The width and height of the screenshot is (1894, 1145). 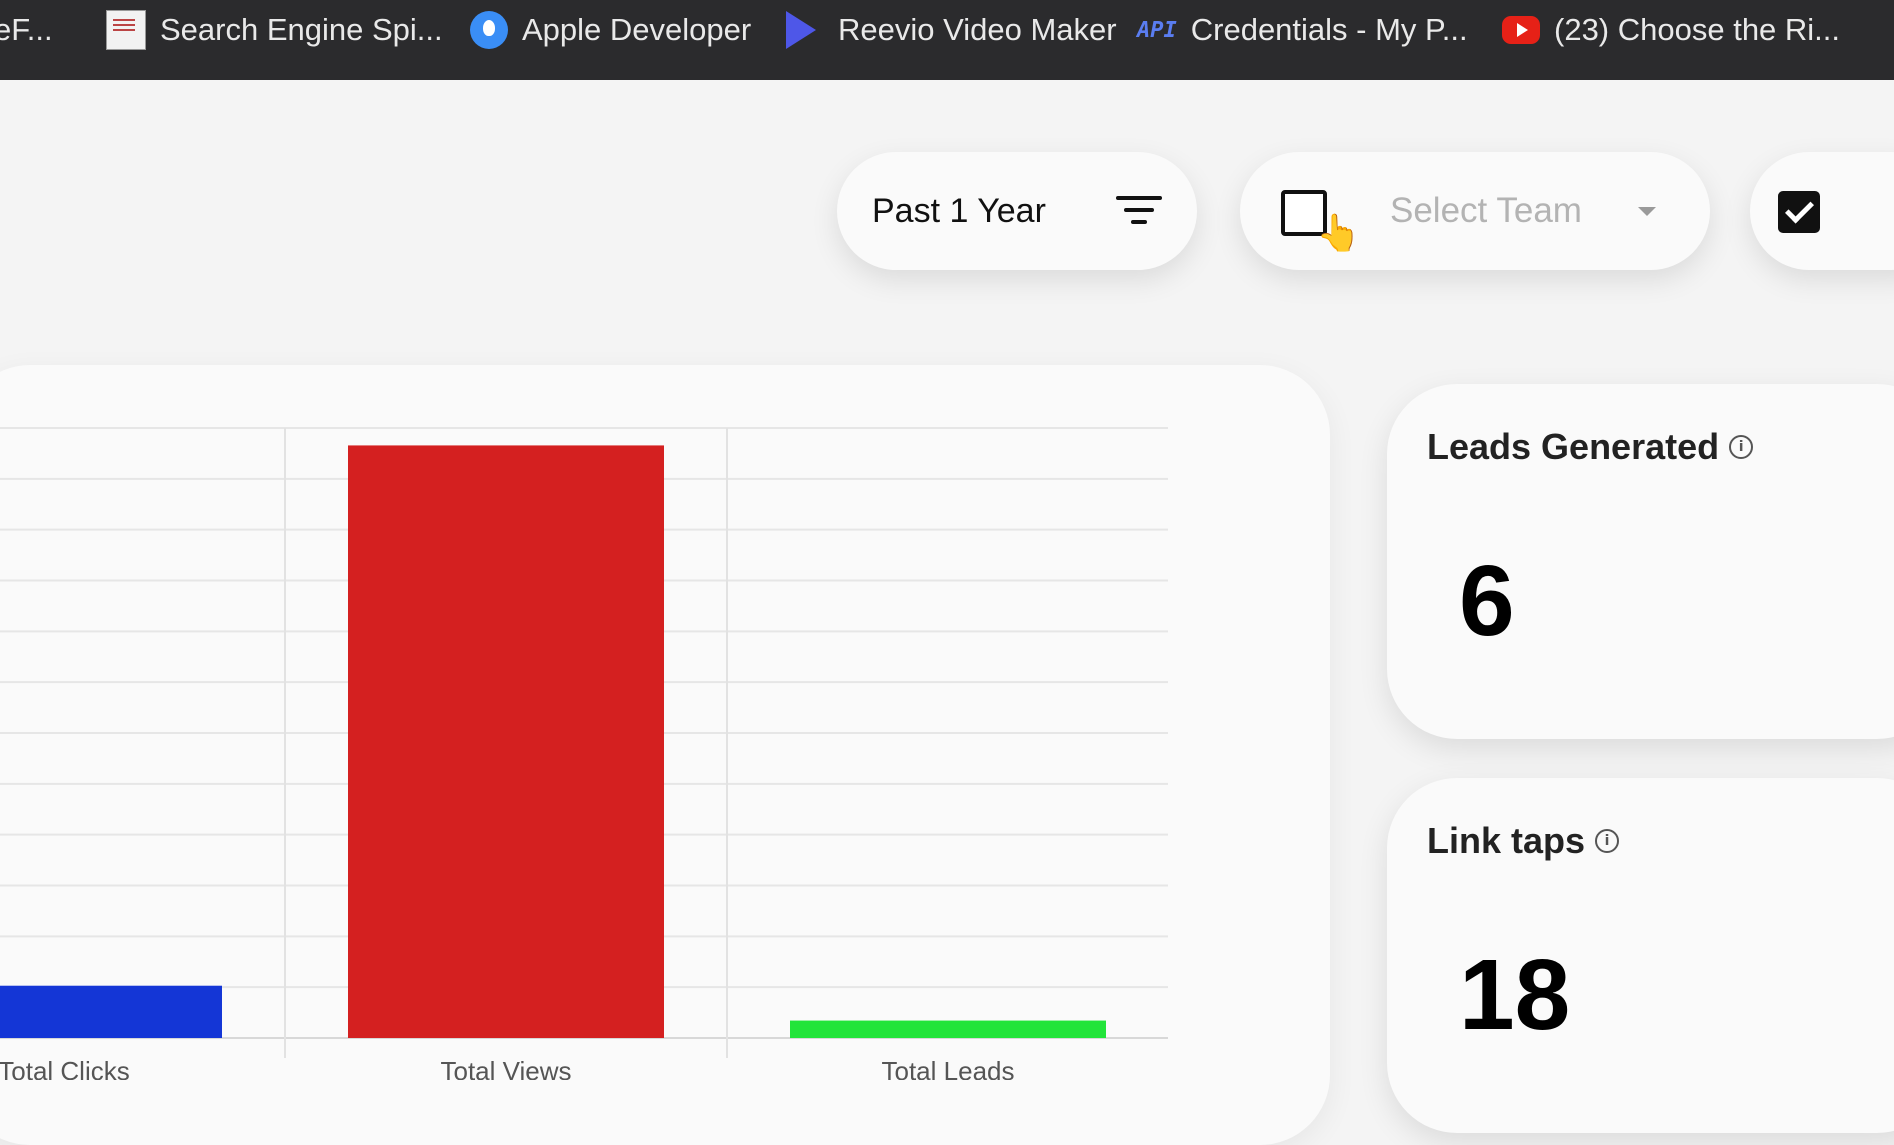 I want to click on leads-generated-value: 6, so click(x=1487, y=601).